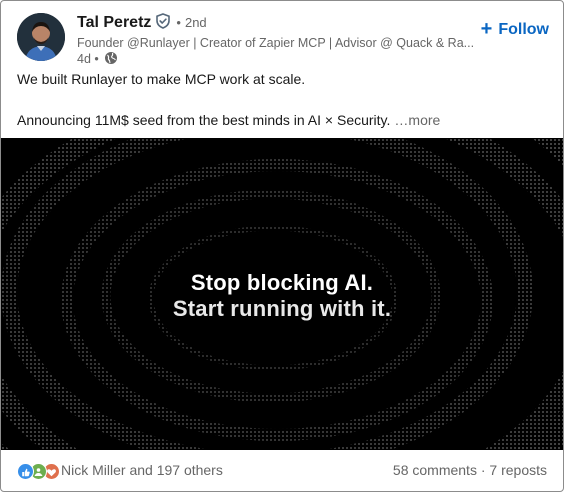  I want to click on follow-label: Follow, so click(523, 29).